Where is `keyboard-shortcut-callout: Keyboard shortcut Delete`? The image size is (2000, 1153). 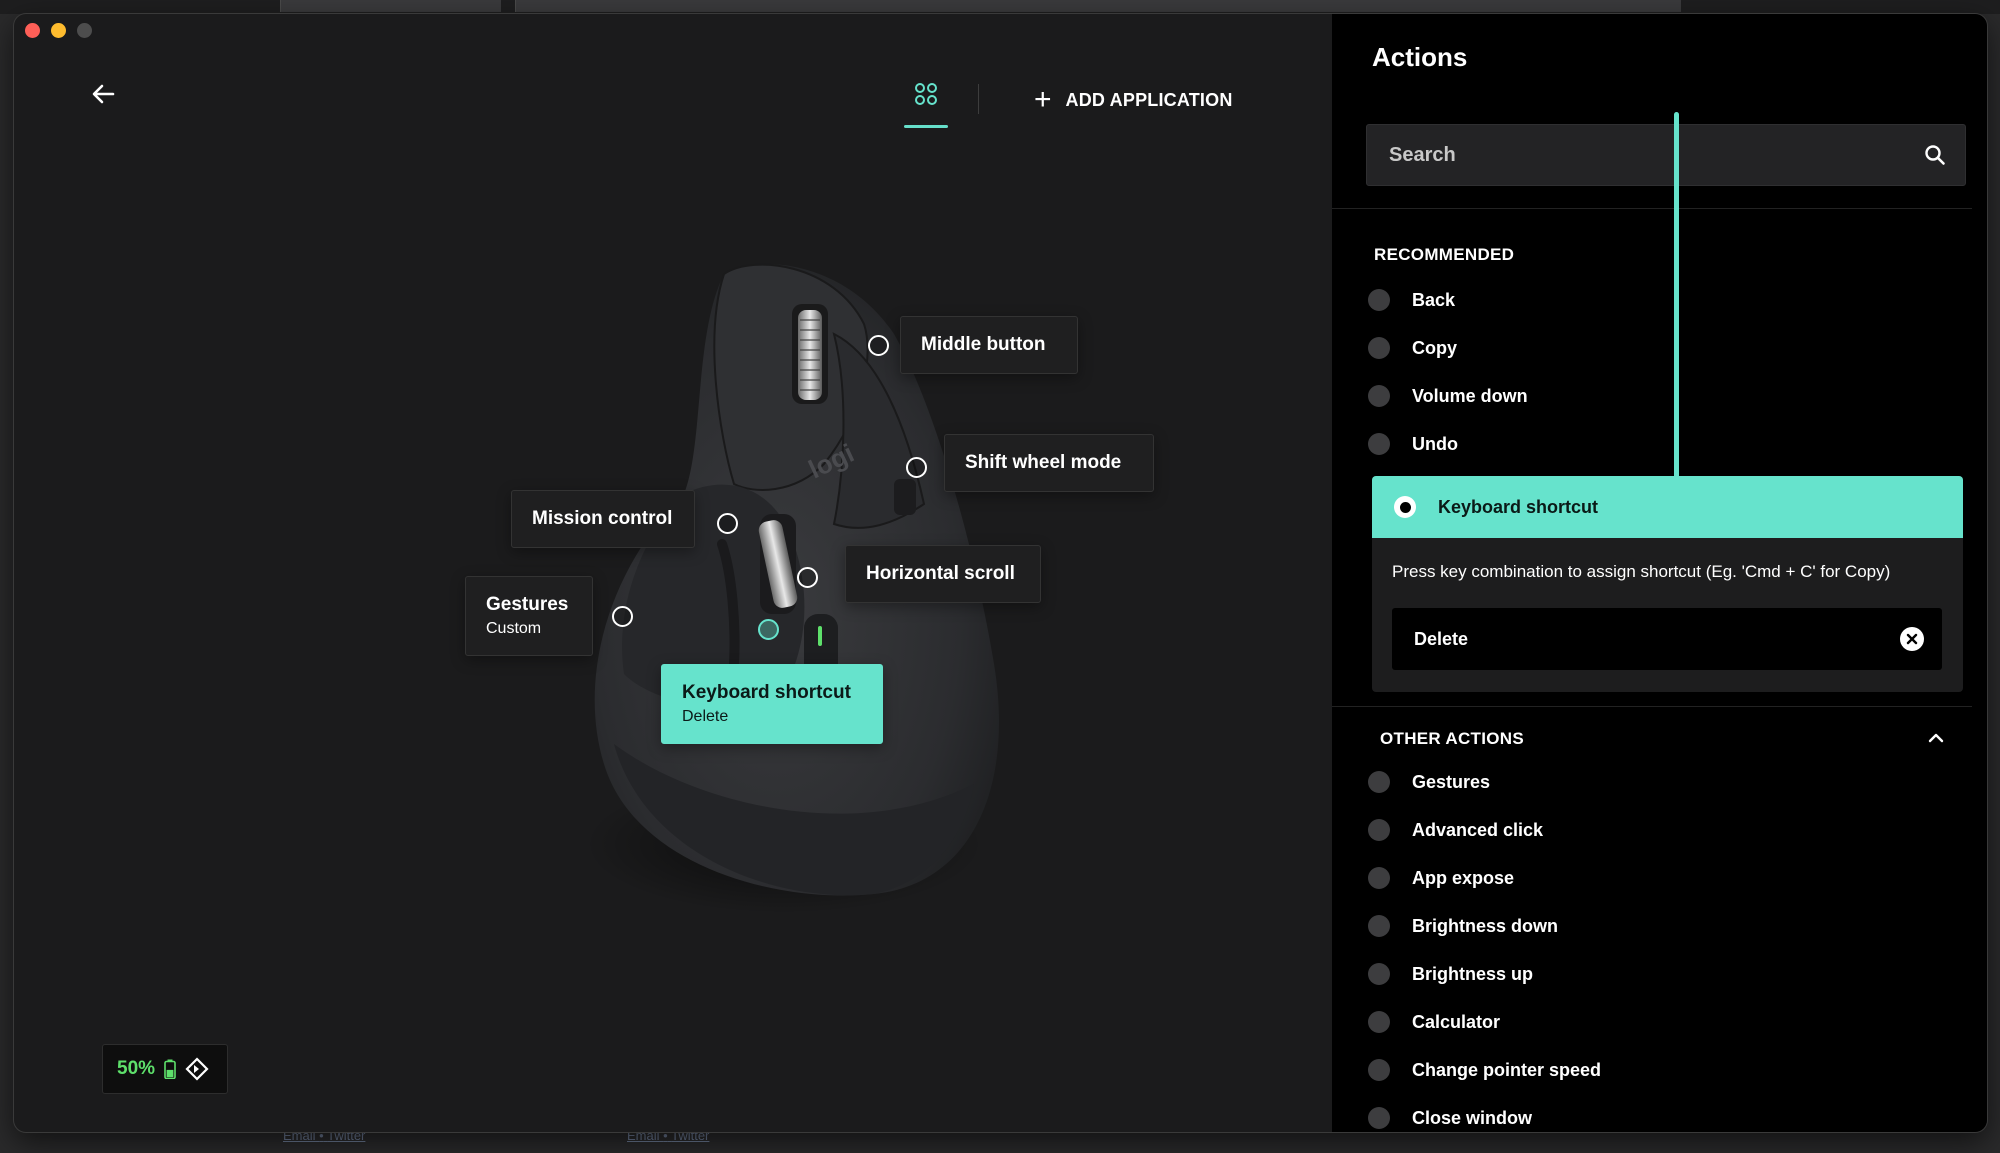 keyboard-shortcut-callout: Keyboard shortcut Delete is located at coordinates (772, 704).